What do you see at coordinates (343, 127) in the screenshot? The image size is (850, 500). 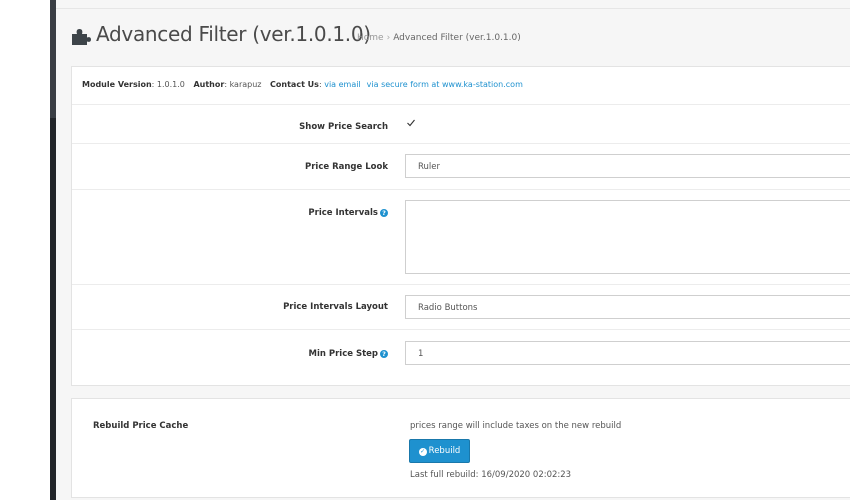 I see `show-price-search-label: Show Price Search` at bounding box center [343, 127].